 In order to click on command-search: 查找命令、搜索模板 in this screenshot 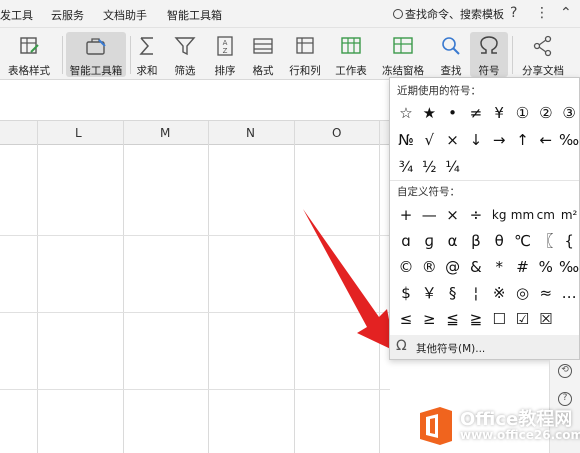, I will do `click(448, 14)`.